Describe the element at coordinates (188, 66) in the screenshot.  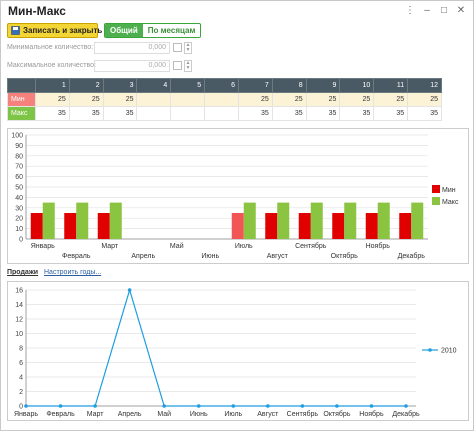
I see `max-quantity-stepper: ▲ ▼` at that location.